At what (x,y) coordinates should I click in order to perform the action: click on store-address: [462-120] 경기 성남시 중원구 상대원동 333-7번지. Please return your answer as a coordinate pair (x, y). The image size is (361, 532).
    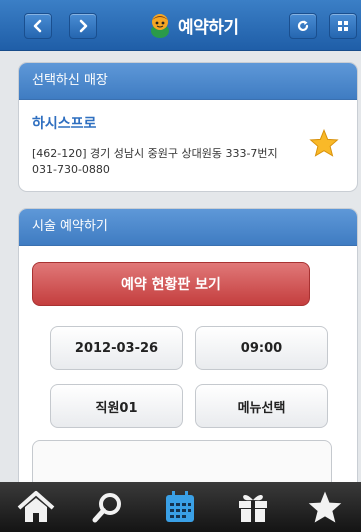
    Looking at the image, I should click on (155, 153).